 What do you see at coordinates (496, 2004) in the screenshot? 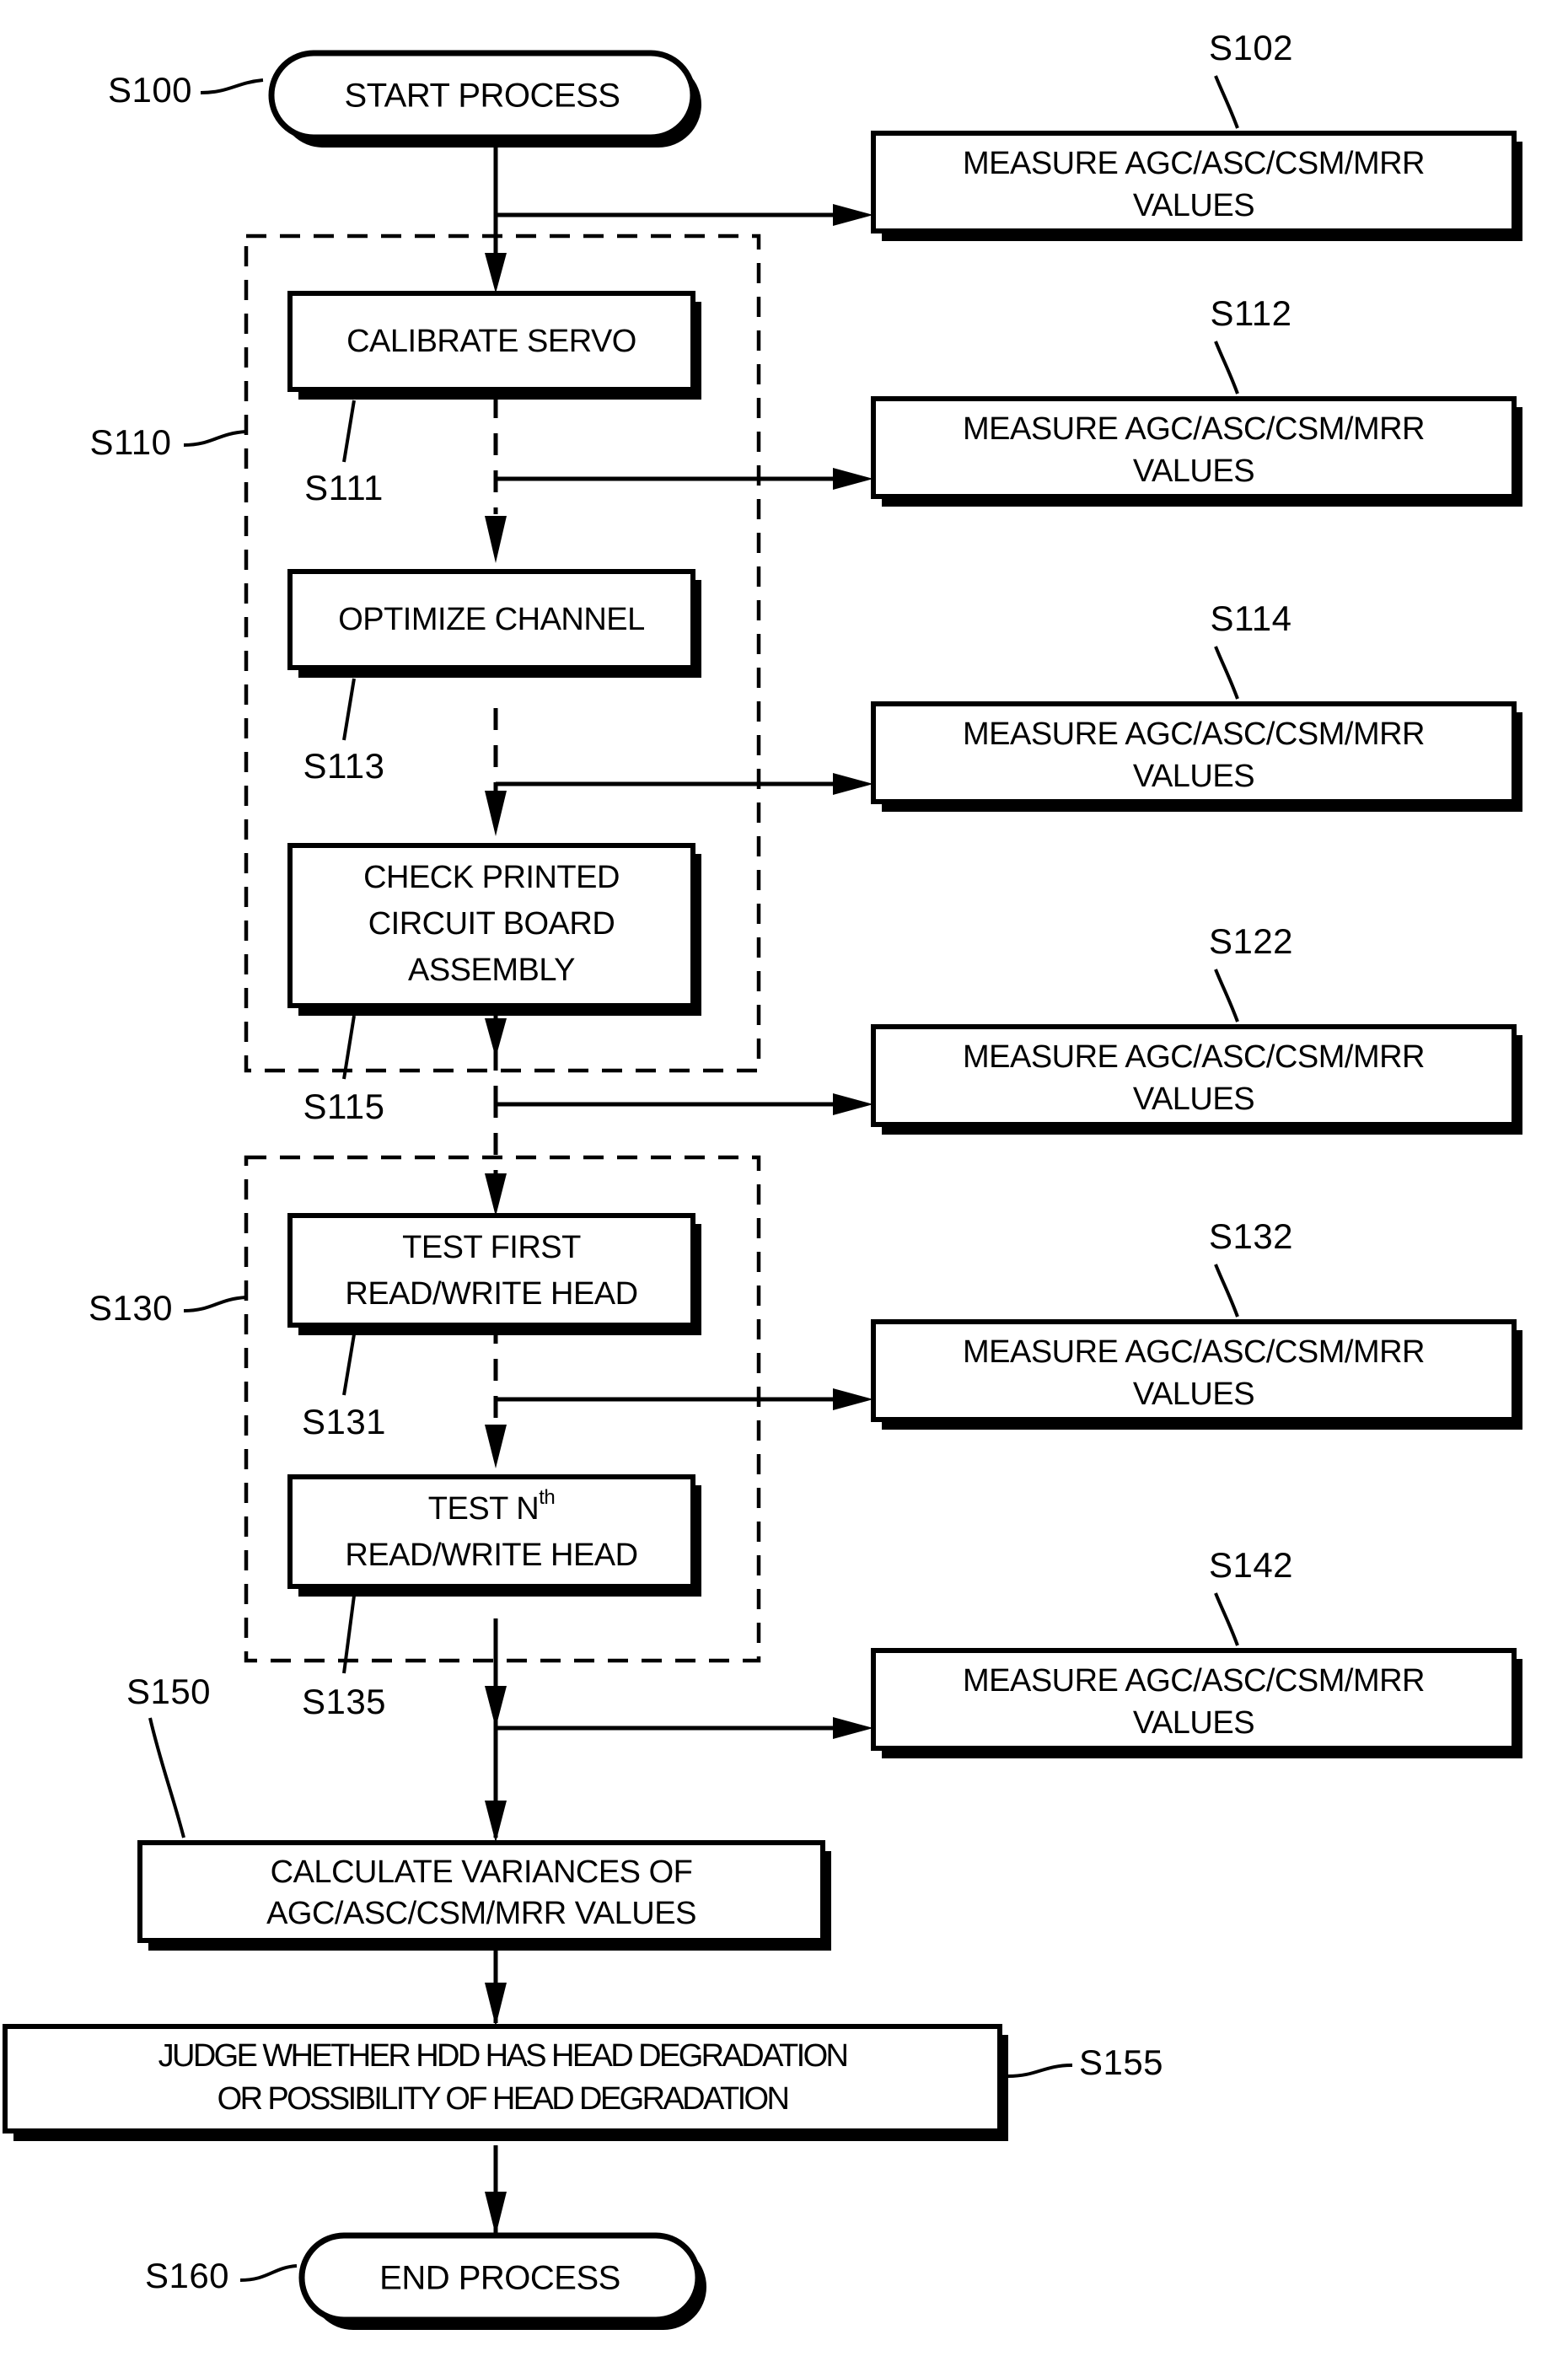
I see `arrow-into-judge` at bounding box center [496, 2004].